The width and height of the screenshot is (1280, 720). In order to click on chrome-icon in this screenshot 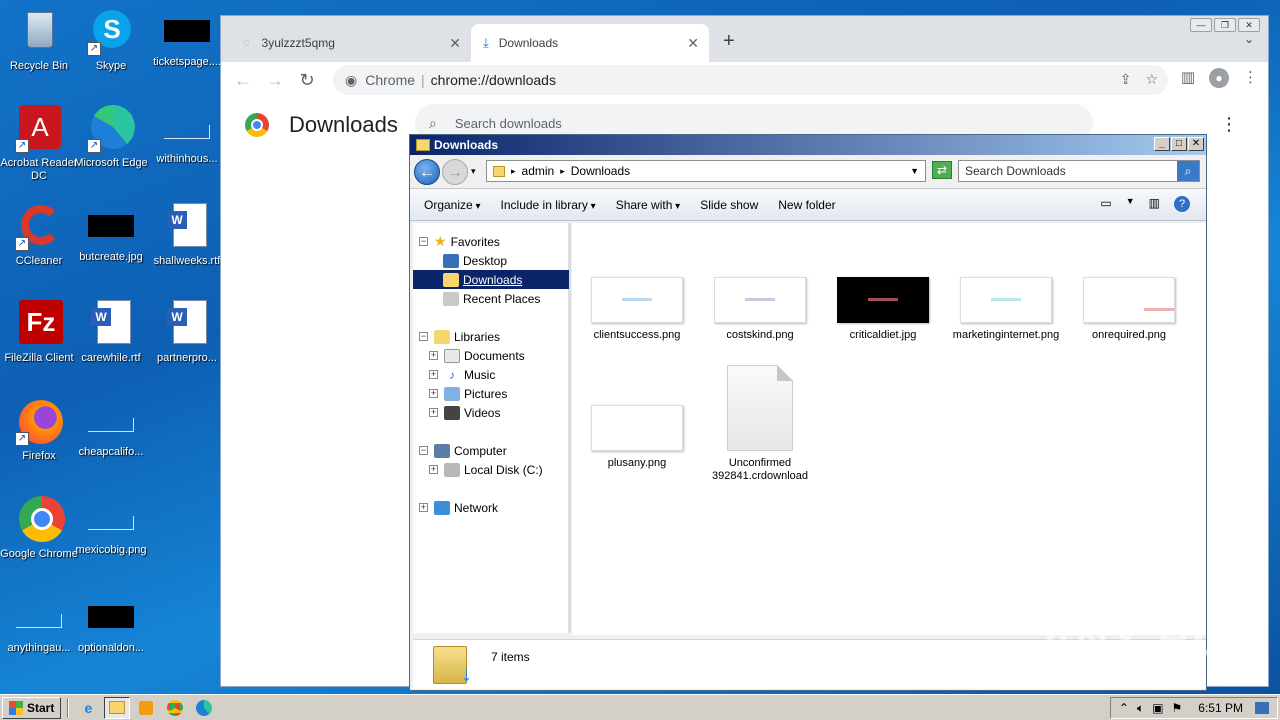, I will do `click(175, 708)`.